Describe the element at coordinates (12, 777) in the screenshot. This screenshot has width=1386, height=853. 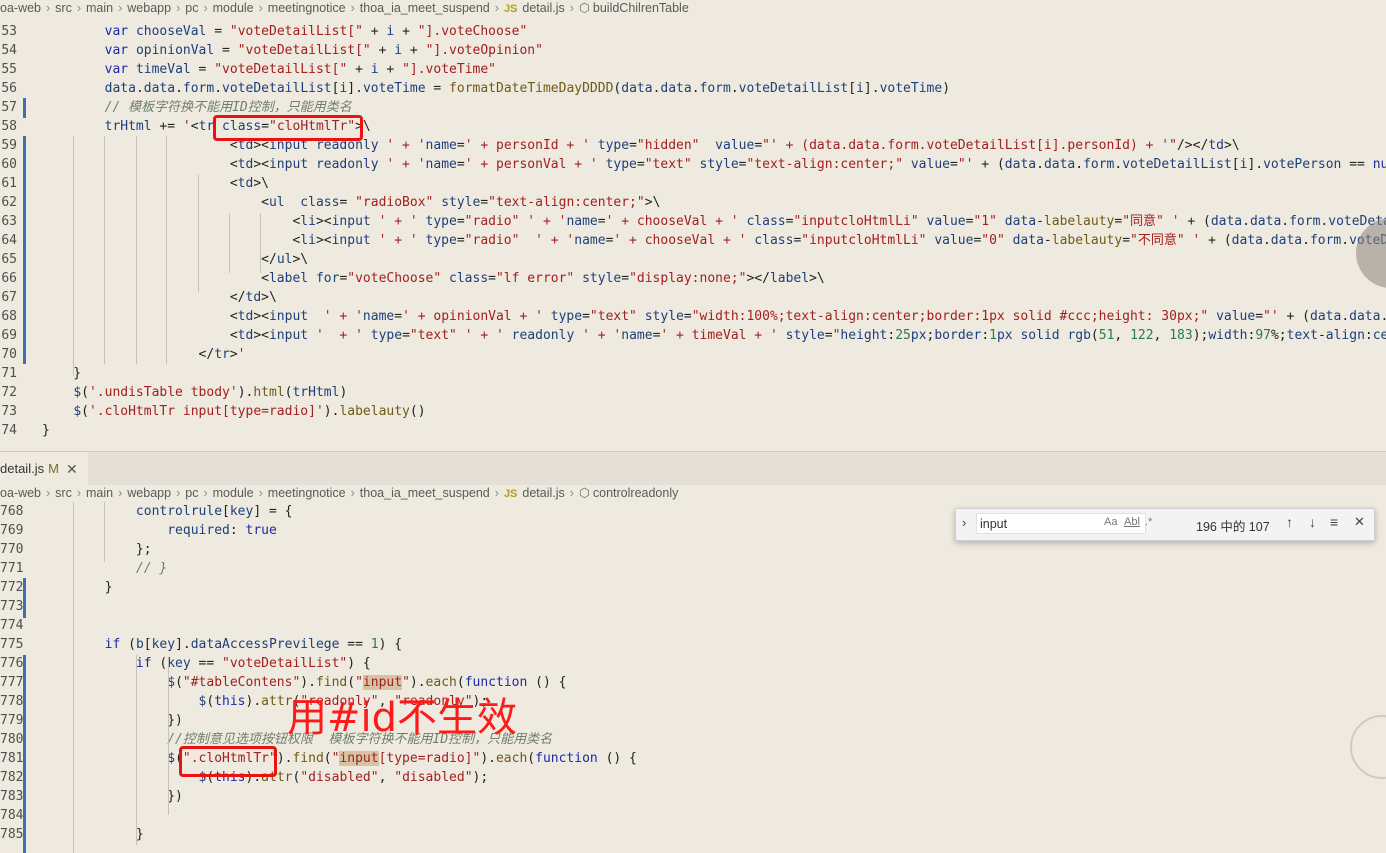
I see `line-number: 782` at that location.